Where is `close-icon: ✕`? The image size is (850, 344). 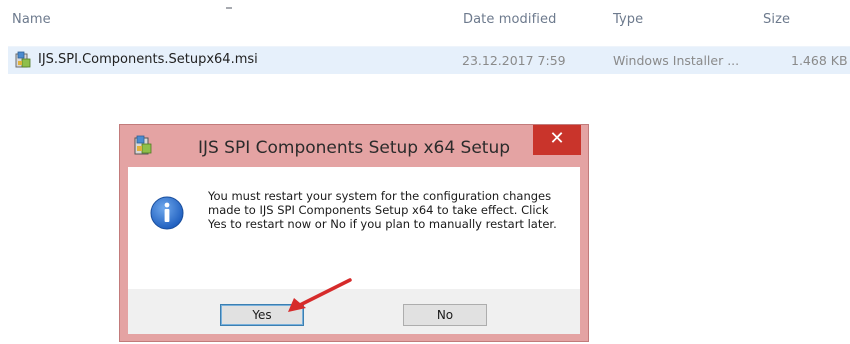
close-icon: ✕ is located at coordinates (557, 138).